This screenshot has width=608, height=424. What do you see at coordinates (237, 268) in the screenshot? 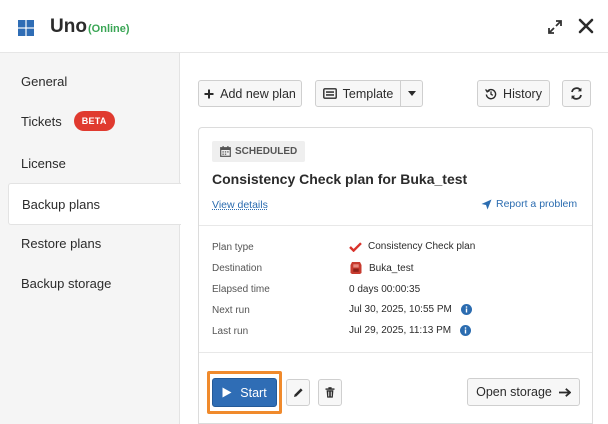
I see `destination-label: Destination` at bounding box center [237, 268].